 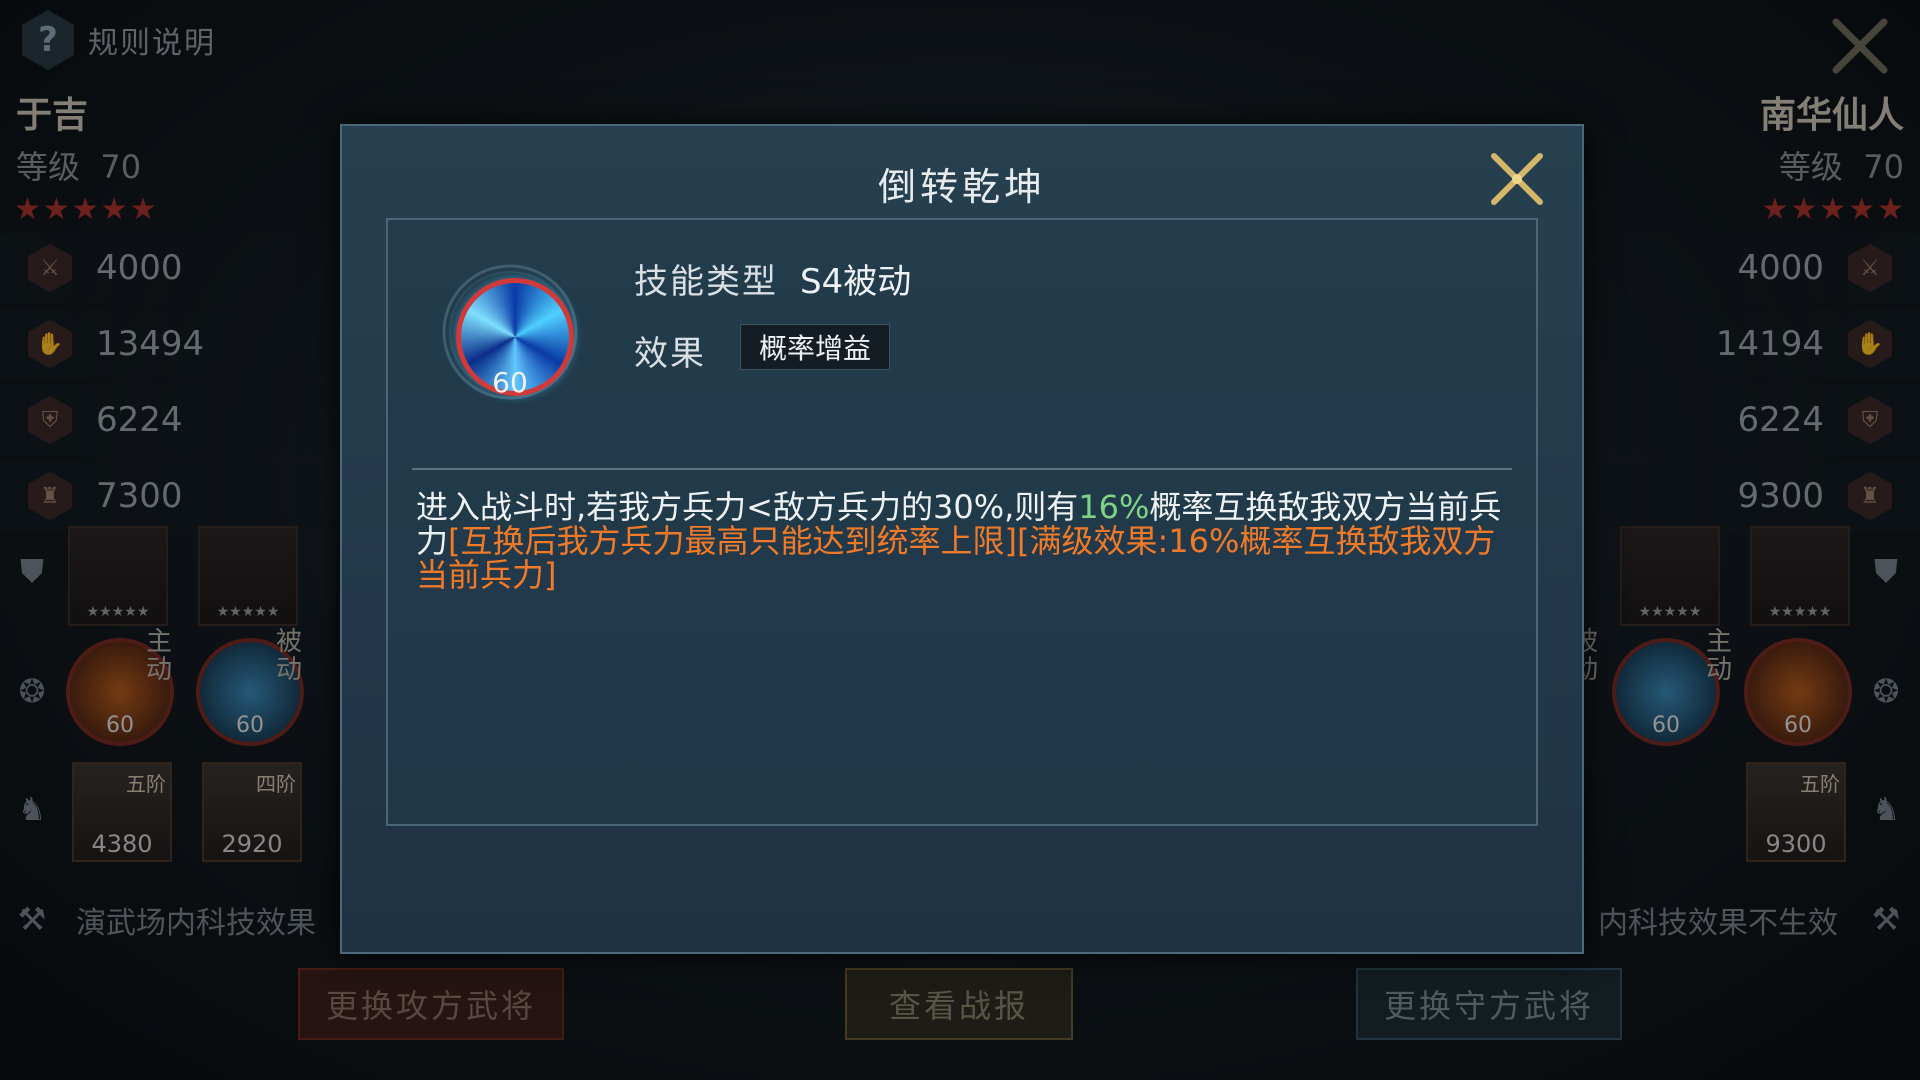 I want to click on skill-type-value: S4被动, so click(x=856, y=282).